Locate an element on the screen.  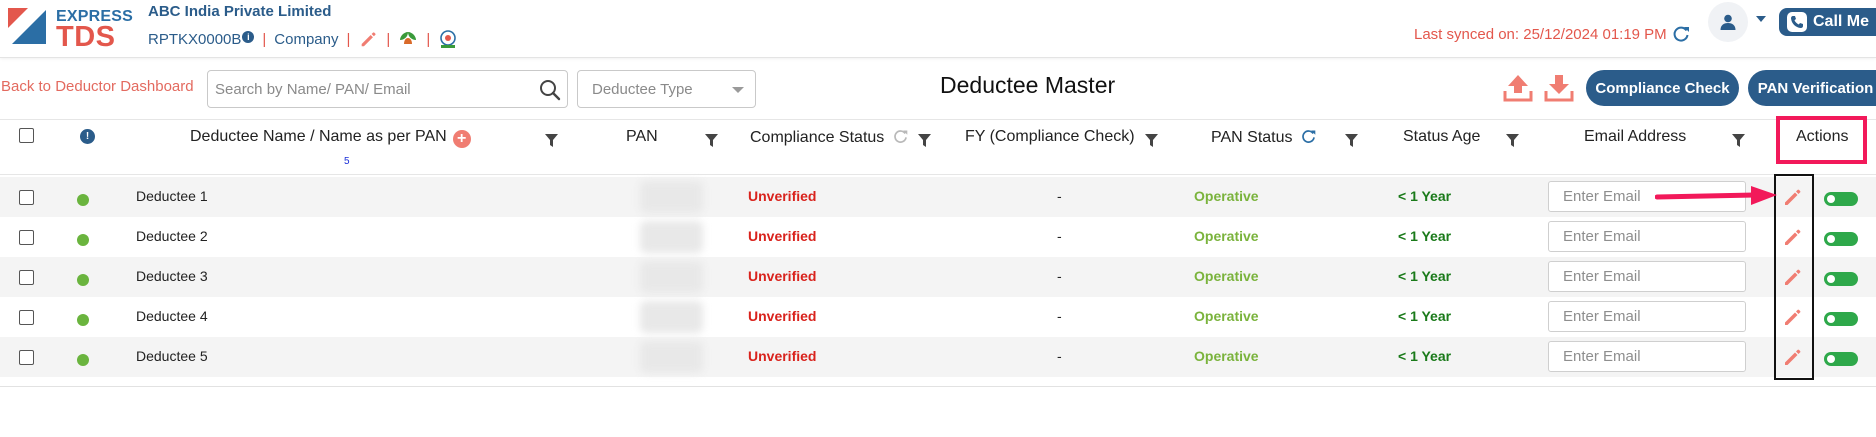
call-me-button: Call Me is located at coordinates (1827, 22).